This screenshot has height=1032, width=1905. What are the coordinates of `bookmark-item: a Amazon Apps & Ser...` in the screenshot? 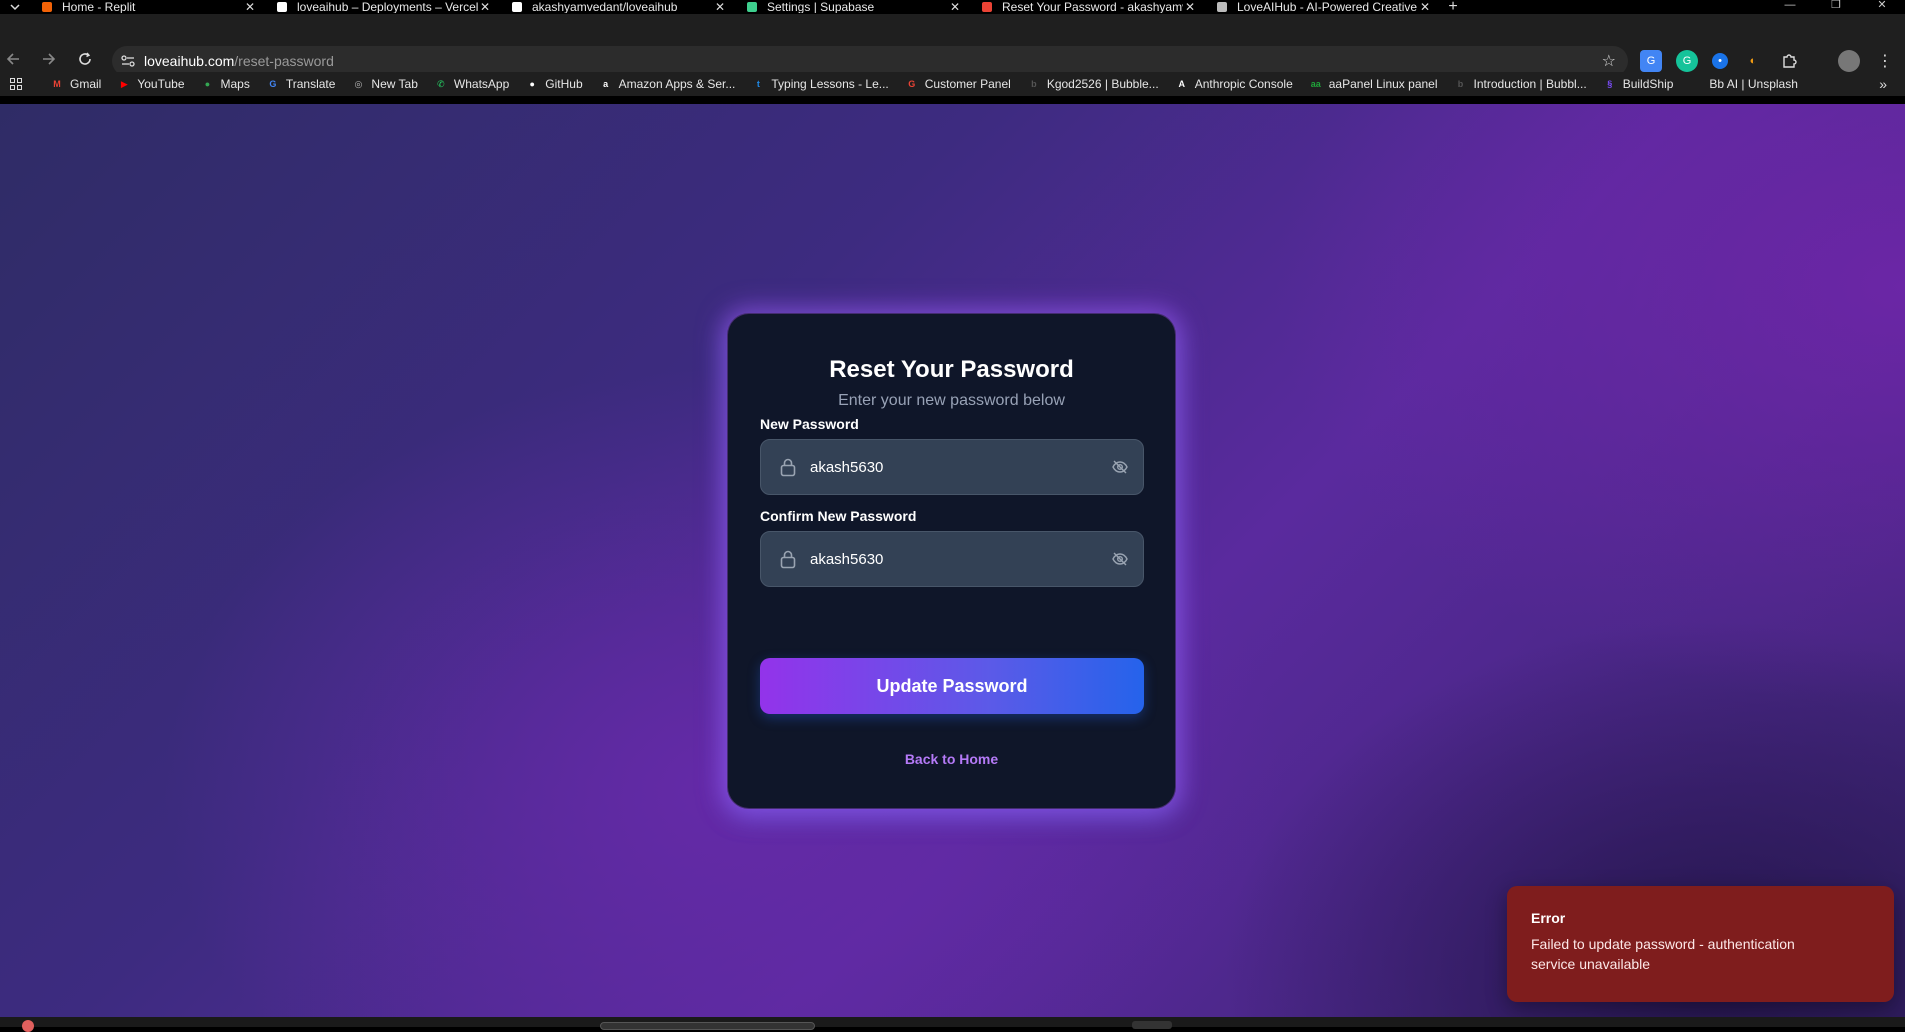 It's located at (667, 84).